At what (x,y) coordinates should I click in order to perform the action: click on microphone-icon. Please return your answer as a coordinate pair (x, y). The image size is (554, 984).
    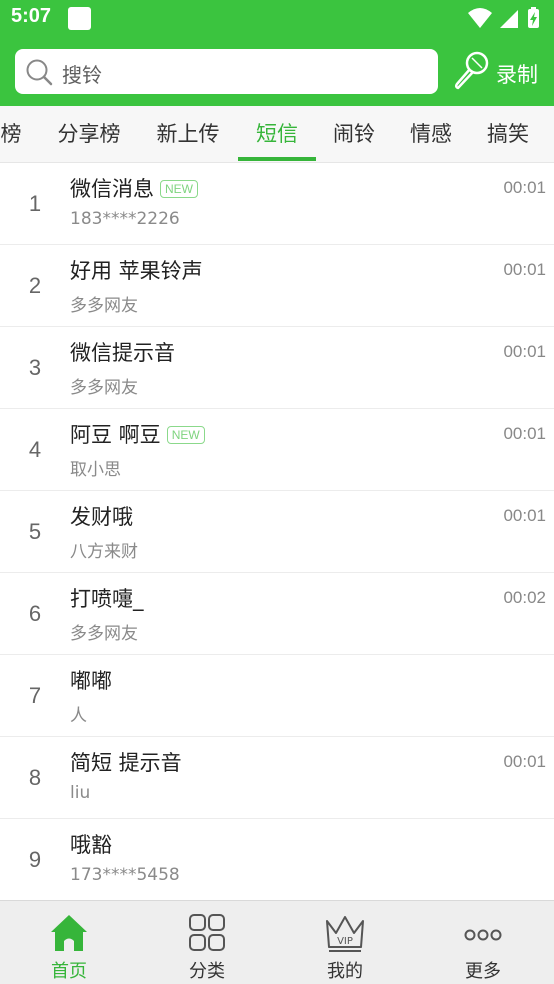
    Looking at the image, I should click on (471, 70).